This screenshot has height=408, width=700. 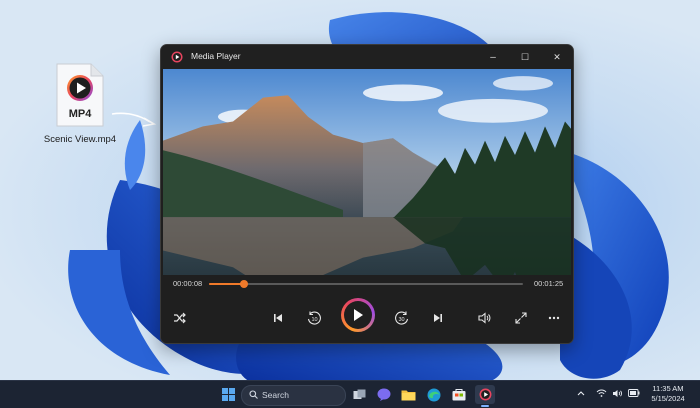 I want to click on elapsed-time: 00:00:08, so click(x=188, y=283).